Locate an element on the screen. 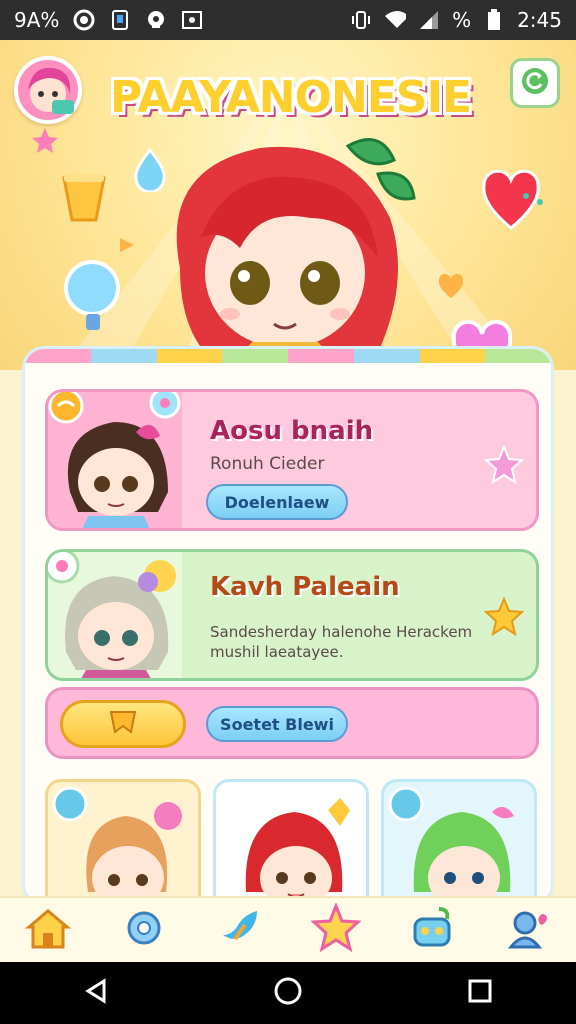  home-icon is located at coordinates (48, 930).